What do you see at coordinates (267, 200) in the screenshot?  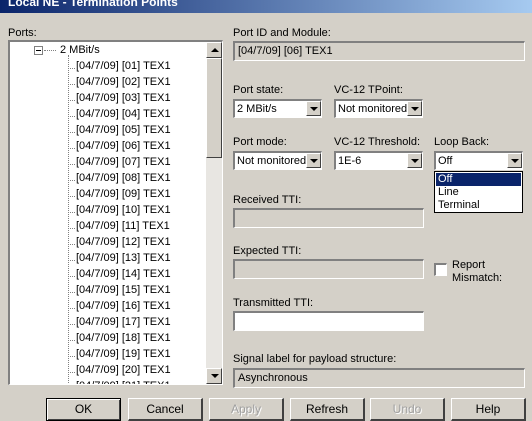 I see `received-tti-label: Received TTI:` at bounding box center [267, 200].